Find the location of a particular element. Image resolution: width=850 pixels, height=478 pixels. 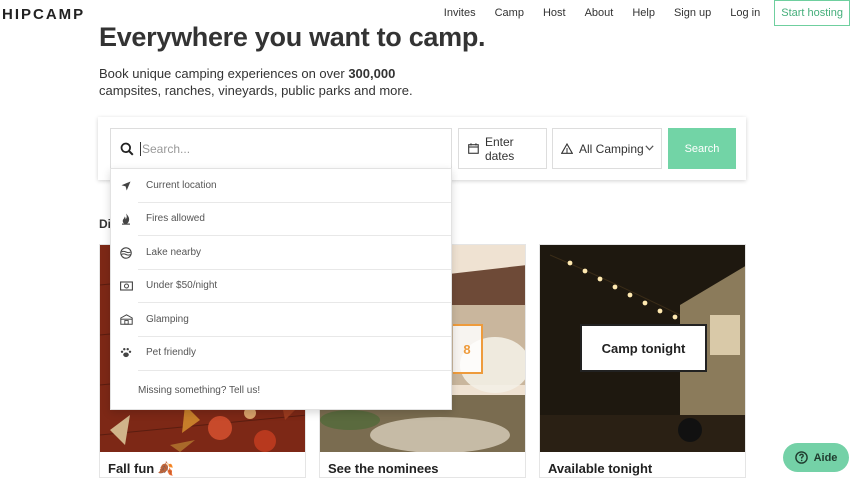

suggestion-pet-friendly: Pet friendly is located at coordinates (281, 352).